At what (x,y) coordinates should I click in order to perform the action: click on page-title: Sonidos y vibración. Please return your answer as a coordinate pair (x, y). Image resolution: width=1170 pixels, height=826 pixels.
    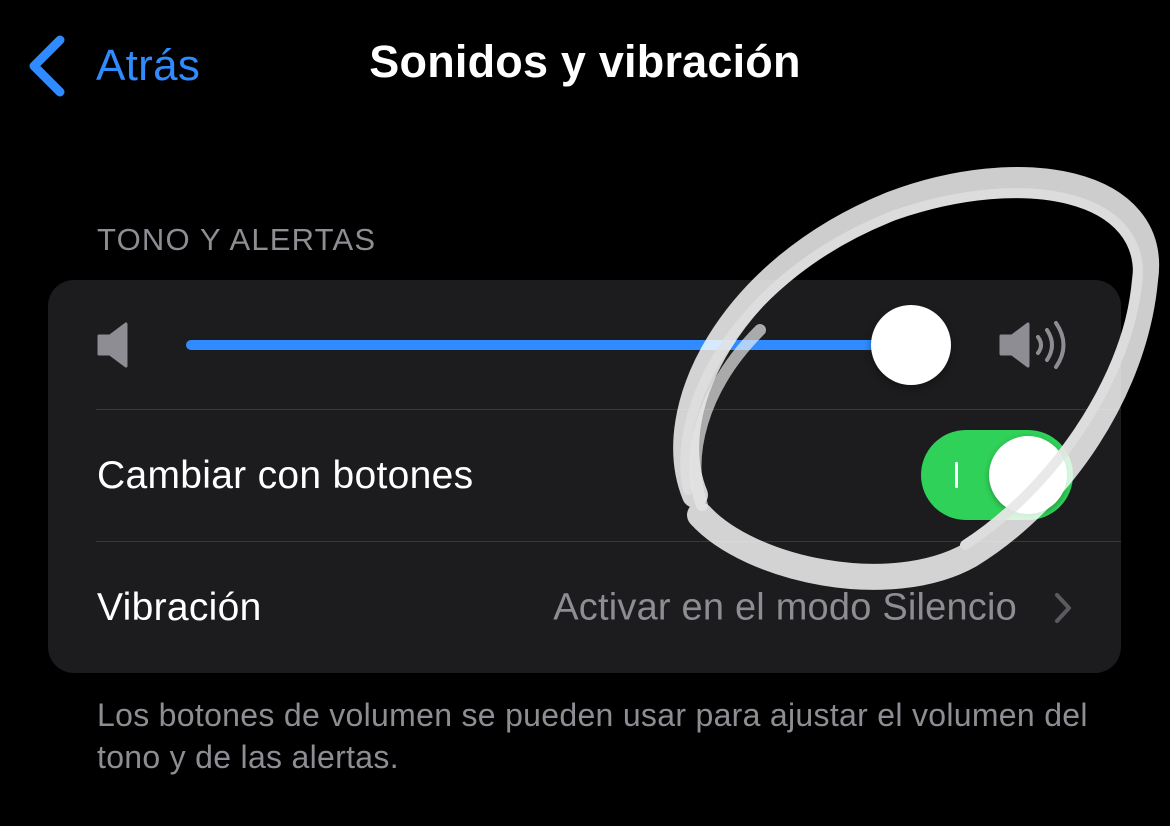
    Looking at the image, I should click on (585, 61).